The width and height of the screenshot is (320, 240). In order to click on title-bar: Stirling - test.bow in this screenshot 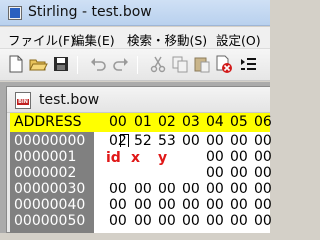, I will do `click(135, 13)`.